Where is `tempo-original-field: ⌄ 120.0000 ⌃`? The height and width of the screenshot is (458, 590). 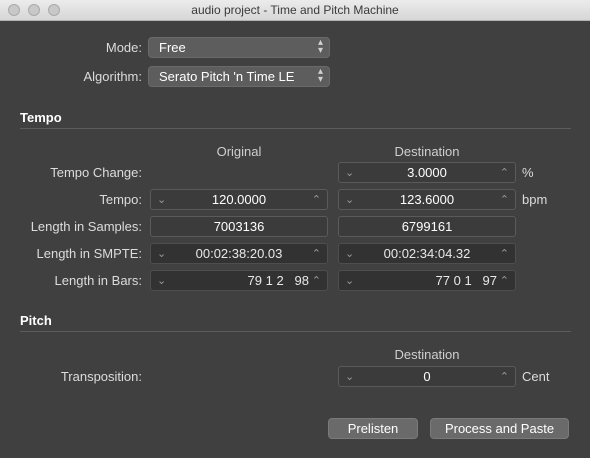 tempo-original-field: ⌄ 120.0000 ⌃ is located at coordinates (239, 199).